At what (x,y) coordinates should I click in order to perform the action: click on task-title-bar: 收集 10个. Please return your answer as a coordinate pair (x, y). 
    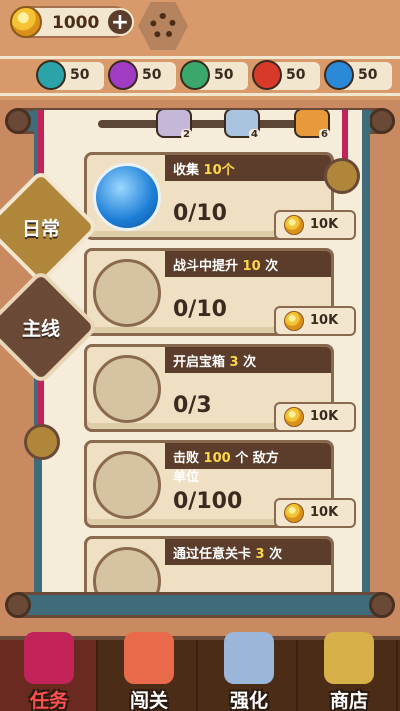
    Looking at the image, I should click on (248, 168).